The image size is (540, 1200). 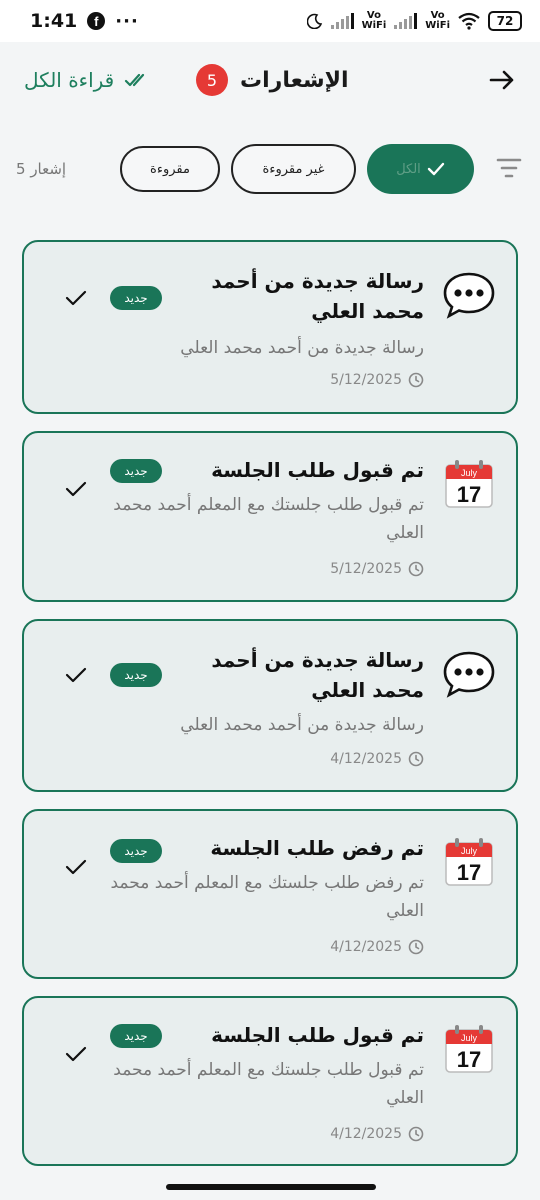 I want to click on back-arrow-icon, so click(x=502, y=80).